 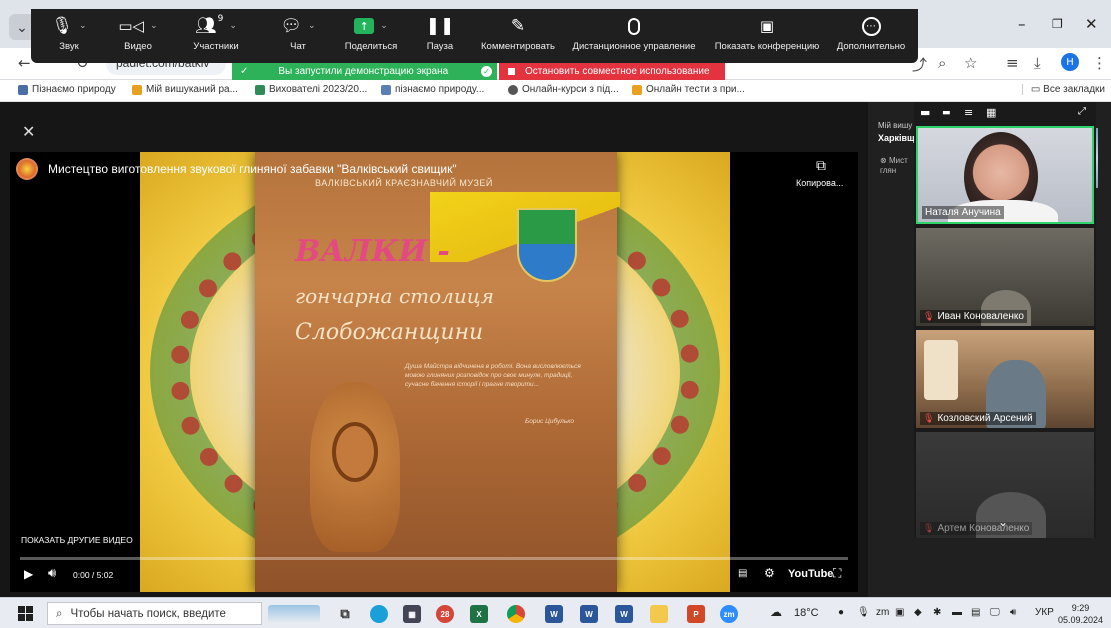 I want to click on profile-avatar-icon: H, so click(x=1070, y=62).